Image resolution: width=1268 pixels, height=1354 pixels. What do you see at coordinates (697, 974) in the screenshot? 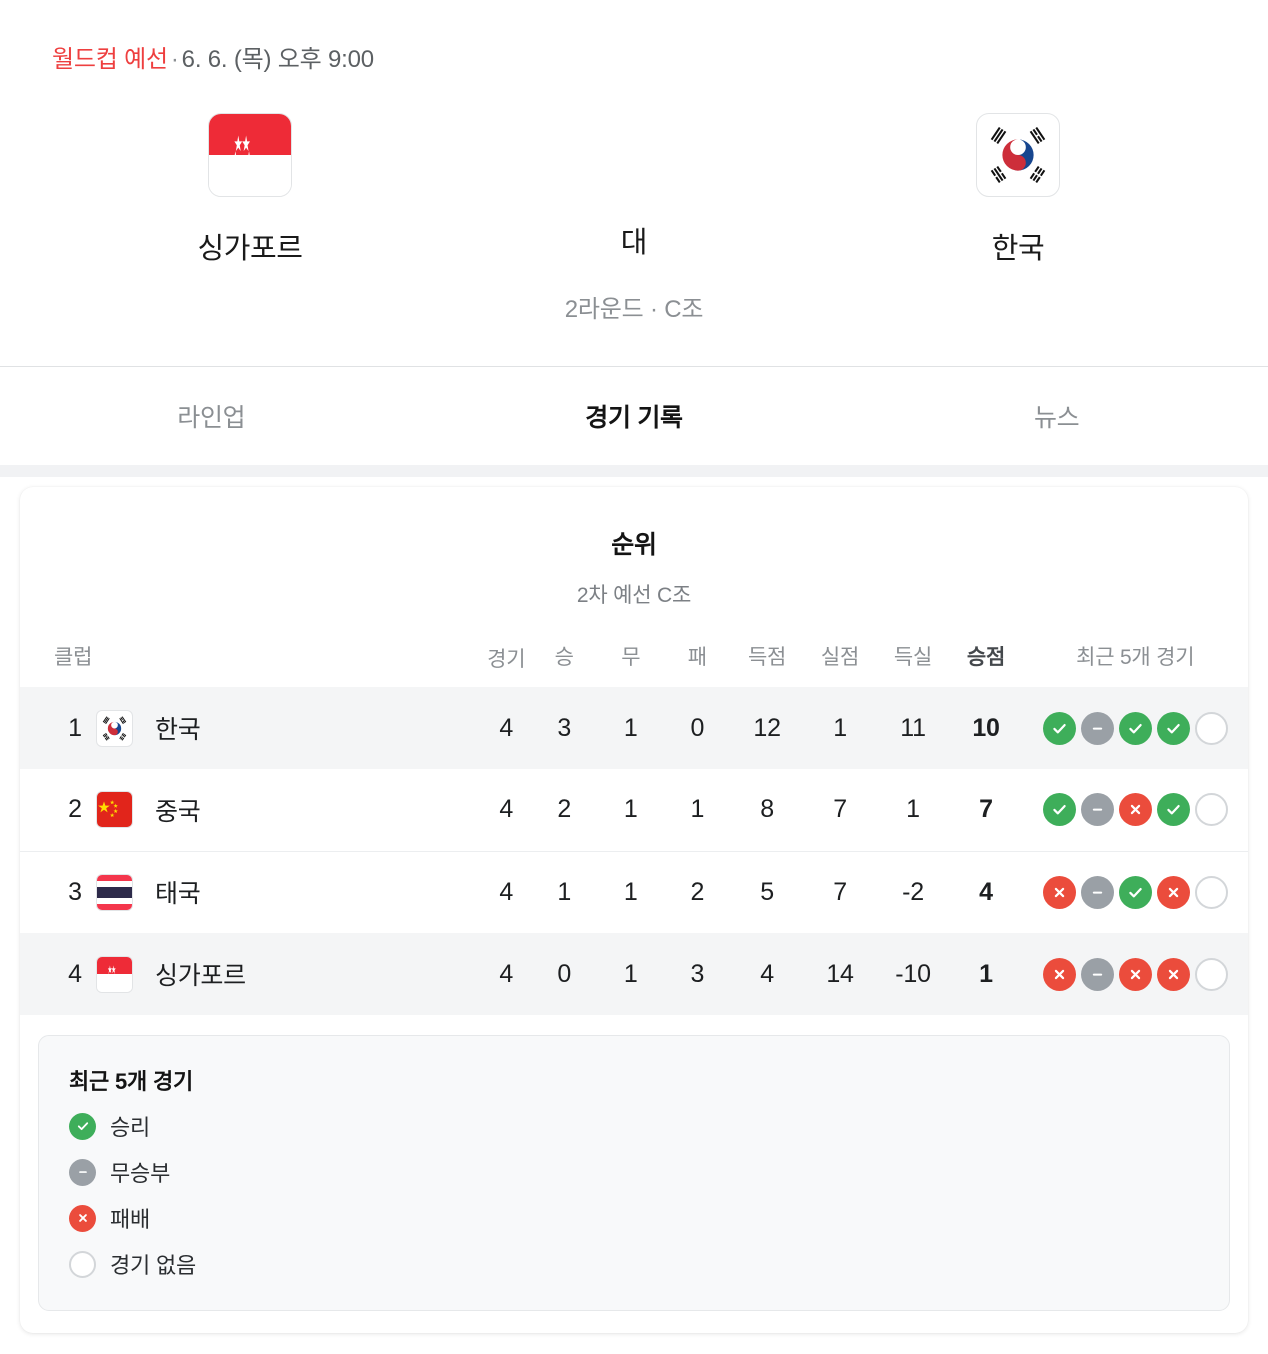
I see `cell-loss: 3` at bounding box center [697, 974].